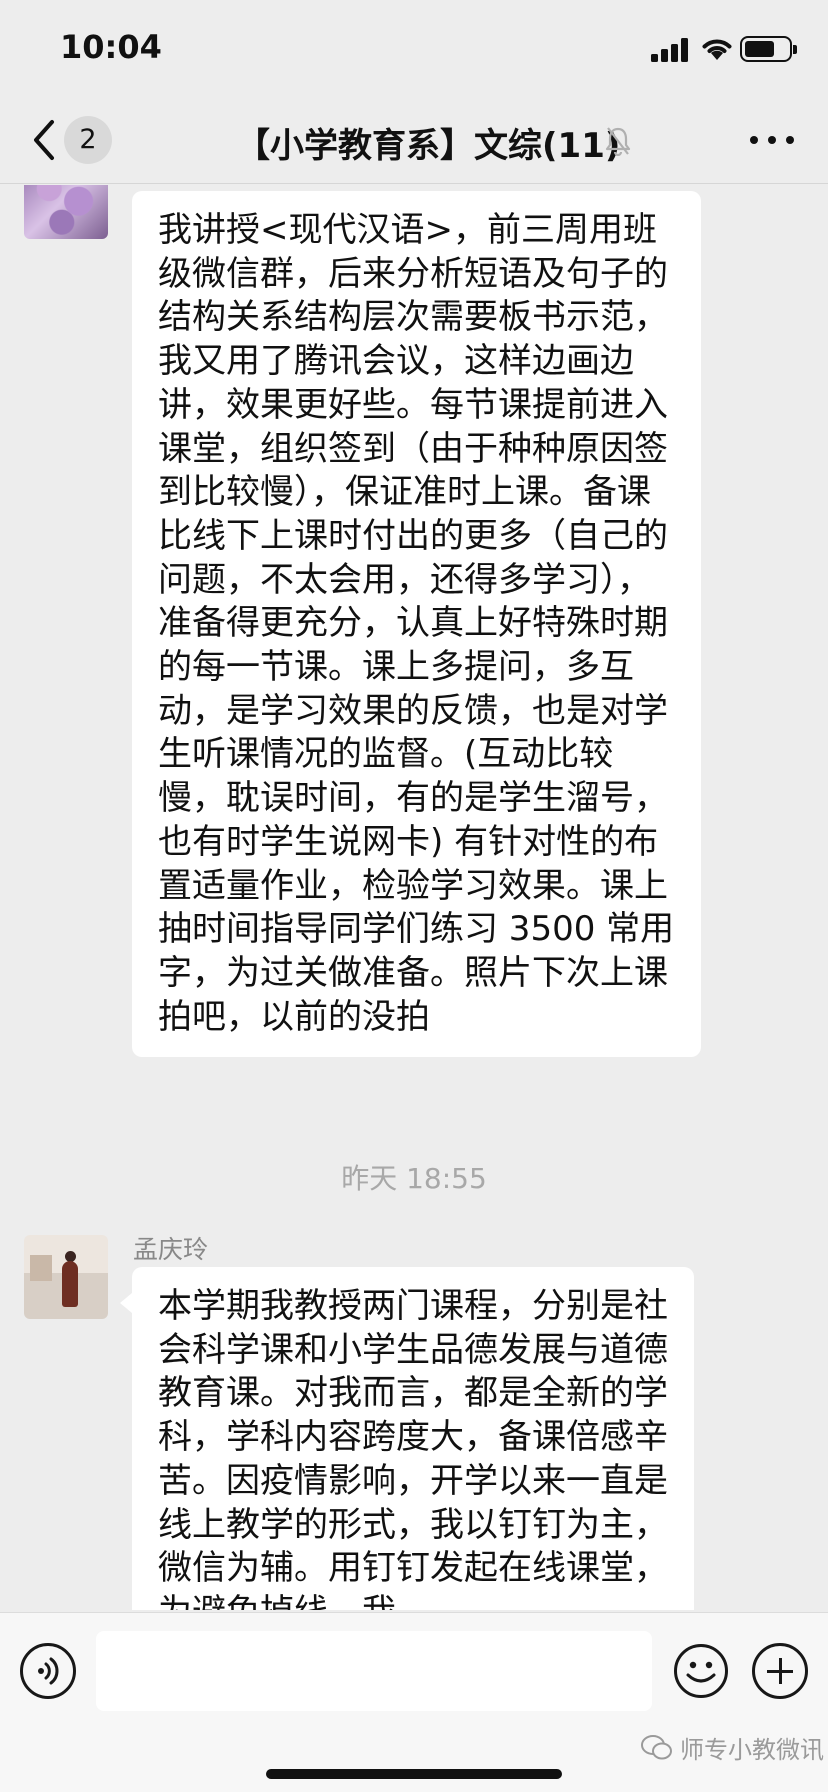 This screenshot has width=828, height=1792. What do you see at coordinates (768, 49) in the screenshot?
I see `battery-icon` at bounding box center [768, 49].